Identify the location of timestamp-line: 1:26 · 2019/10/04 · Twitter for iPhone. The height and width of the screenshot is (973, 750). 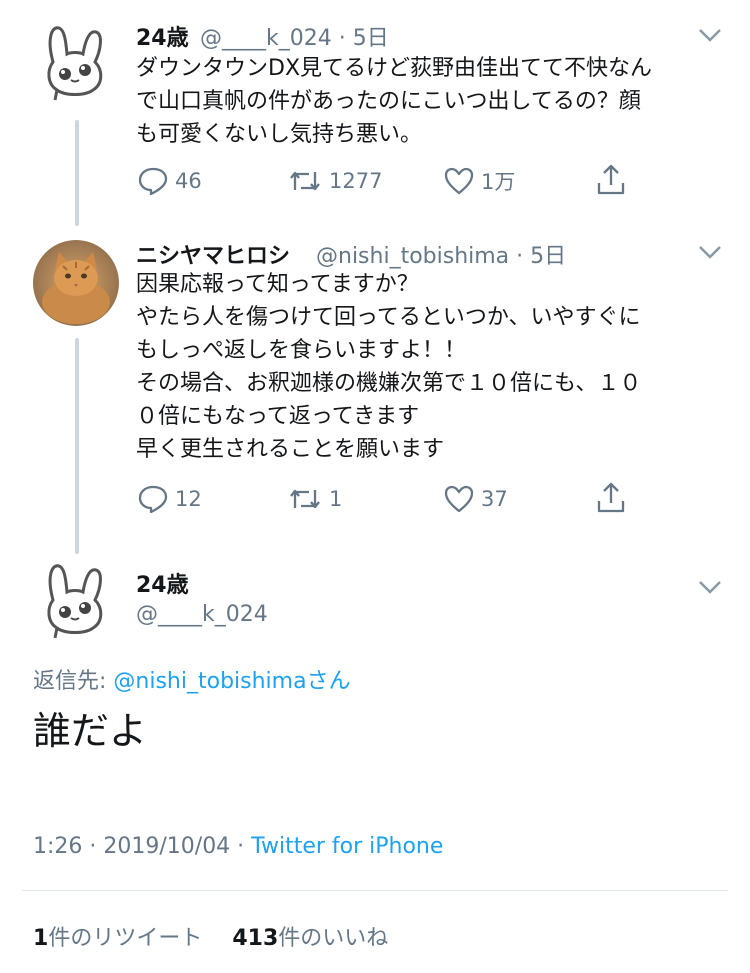
(238, 846).